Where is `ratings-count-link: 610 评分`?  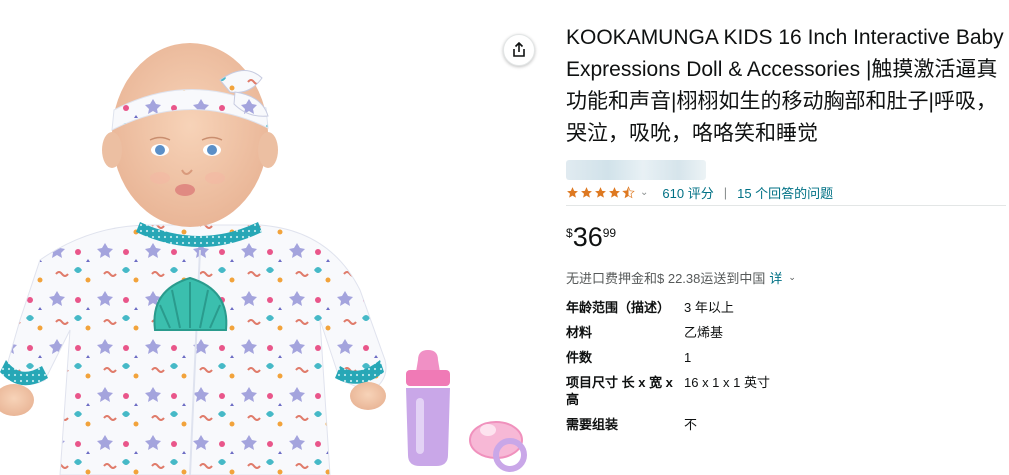 ratings-count-link: 610 评分 is located at coordinates (687, 192).